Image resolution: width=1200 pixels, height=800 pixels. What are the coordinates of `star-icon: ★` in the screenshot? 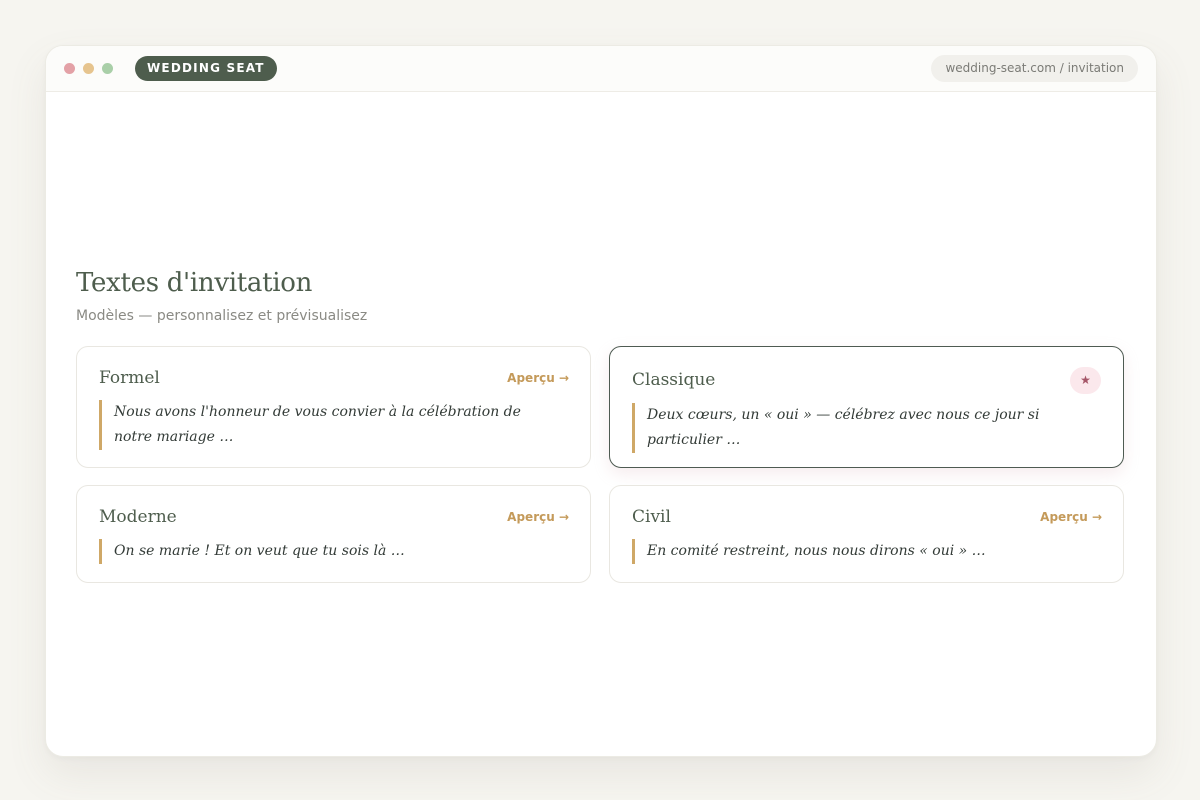 It's located at (1085, 380).